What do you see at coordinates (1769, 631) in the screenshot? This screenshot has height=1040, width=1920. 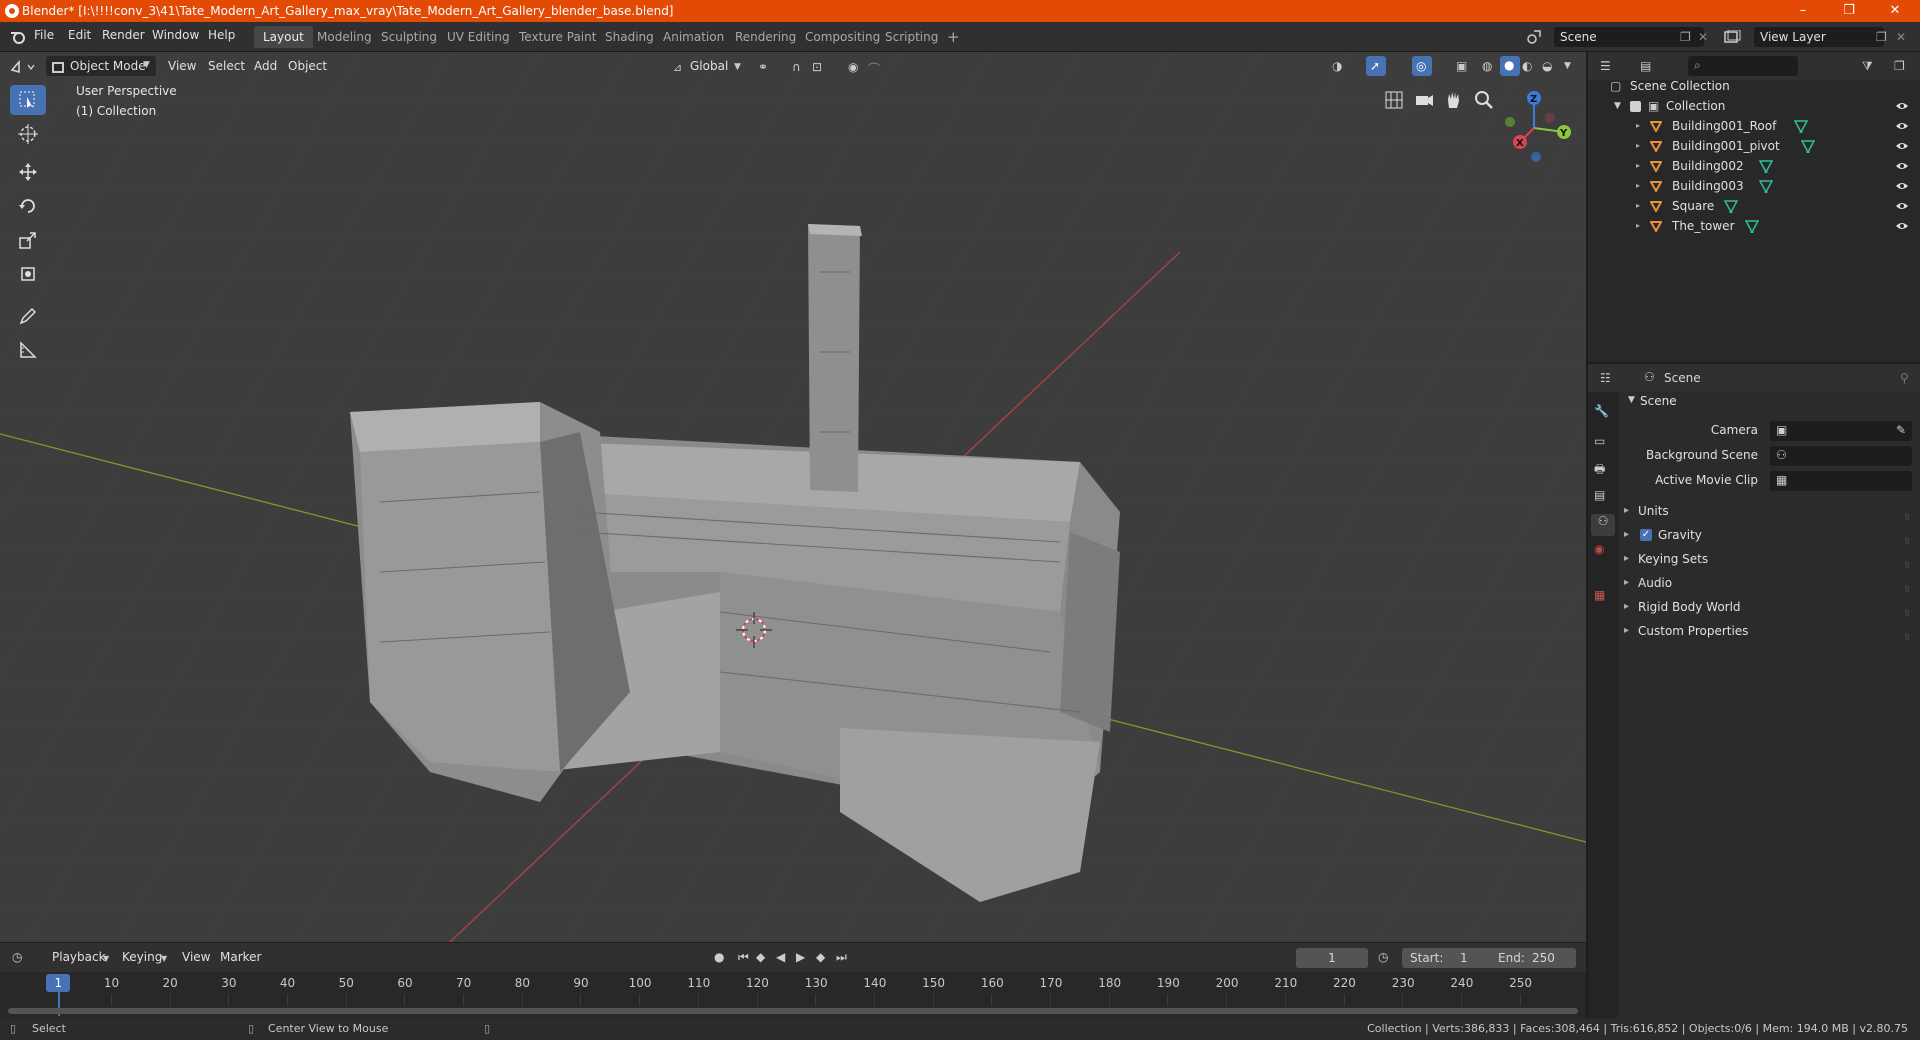 I see `custom-properties-panel: Custom Properties⠿` at bounding box center [1769, 631].